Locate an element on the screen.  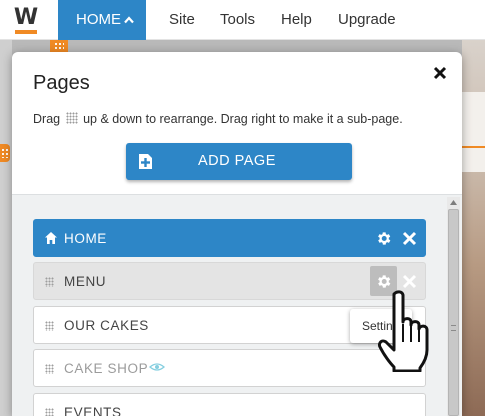
page-row-cake-shop: CAKE SHOP is located at coordinates (229, 368).